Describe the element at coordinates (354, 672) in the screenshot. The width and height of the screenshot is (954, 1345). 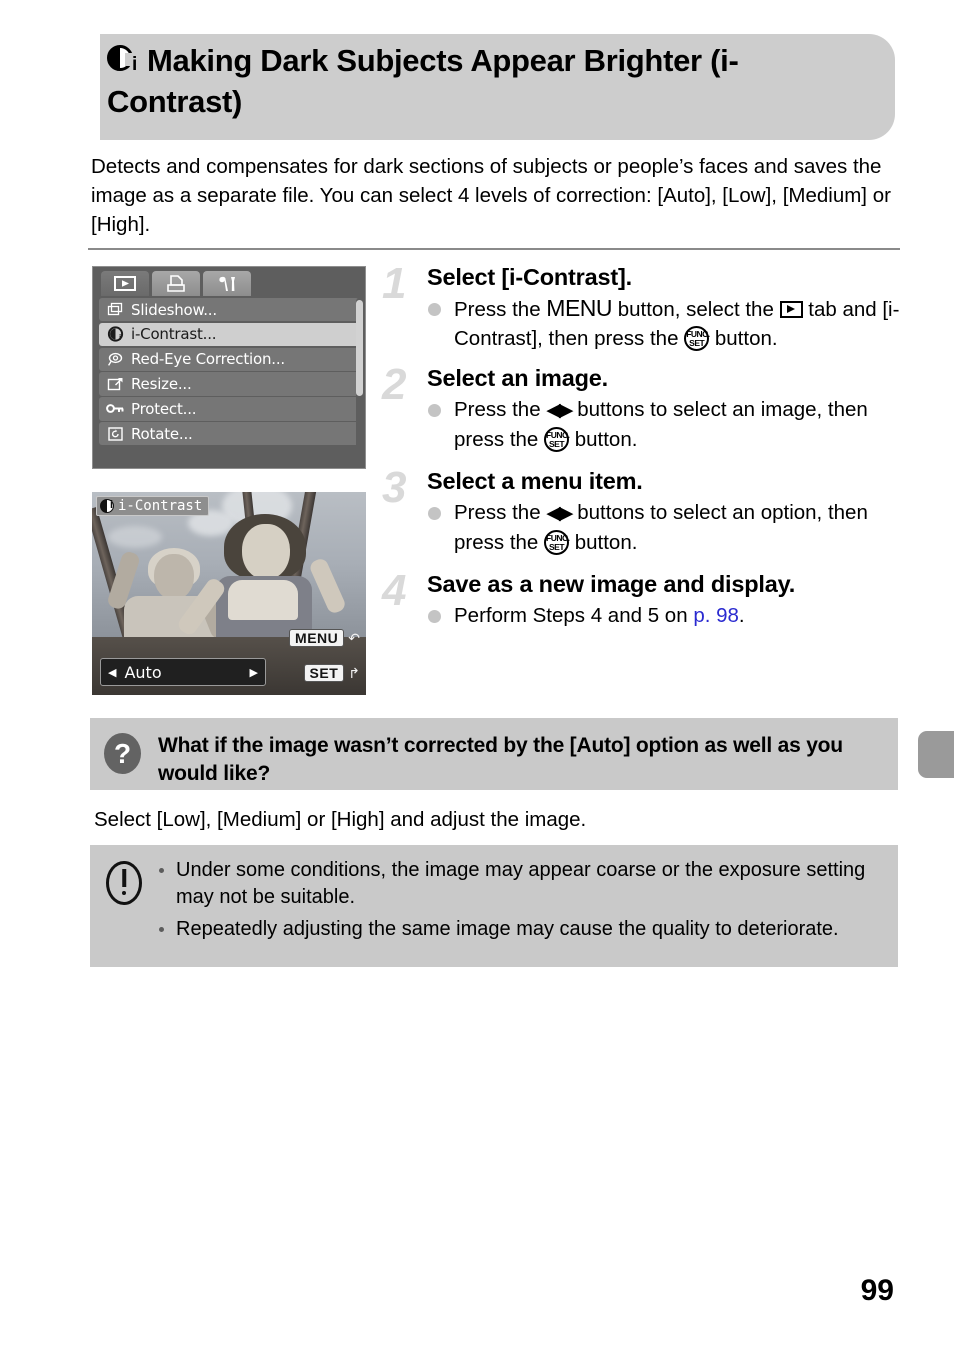
I see `proceed-arrow-icon: ↱` at that location.